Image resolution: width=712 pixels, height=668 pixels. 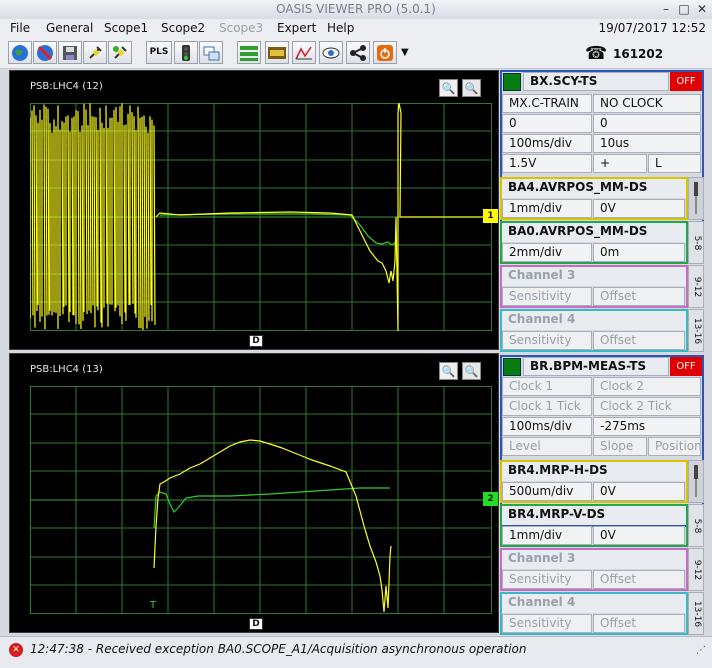 I want to click on scope2-slope-field: Slope, so click(x=620, y=446).